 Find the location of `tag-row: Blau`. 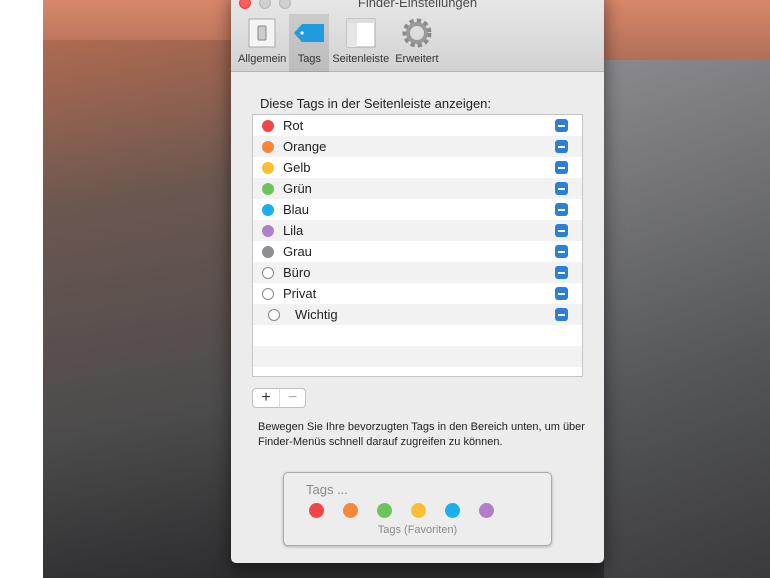

tag-row: Blau is located at coordinates (417, 209).